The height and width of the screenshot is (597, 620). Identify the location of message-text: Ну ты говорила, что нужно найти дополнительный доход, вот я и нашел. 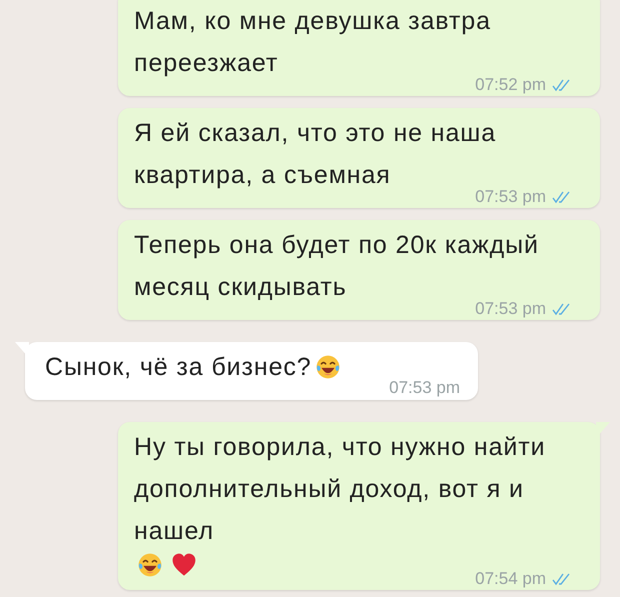
(340, 489).